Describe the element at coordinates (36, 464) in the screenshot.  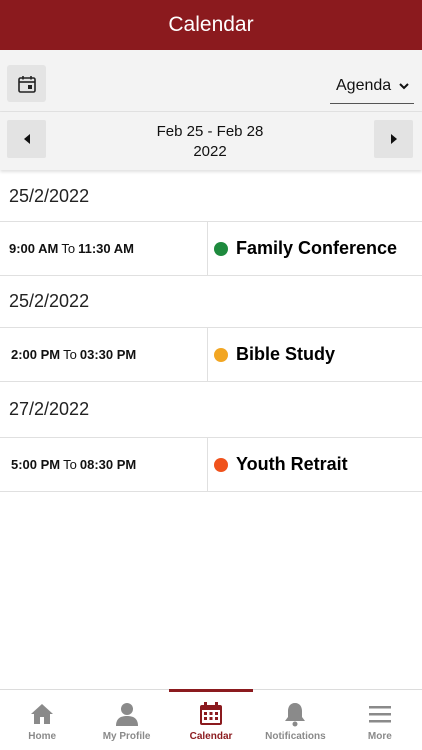
I see `event-start: 5:00 PM` at that location.